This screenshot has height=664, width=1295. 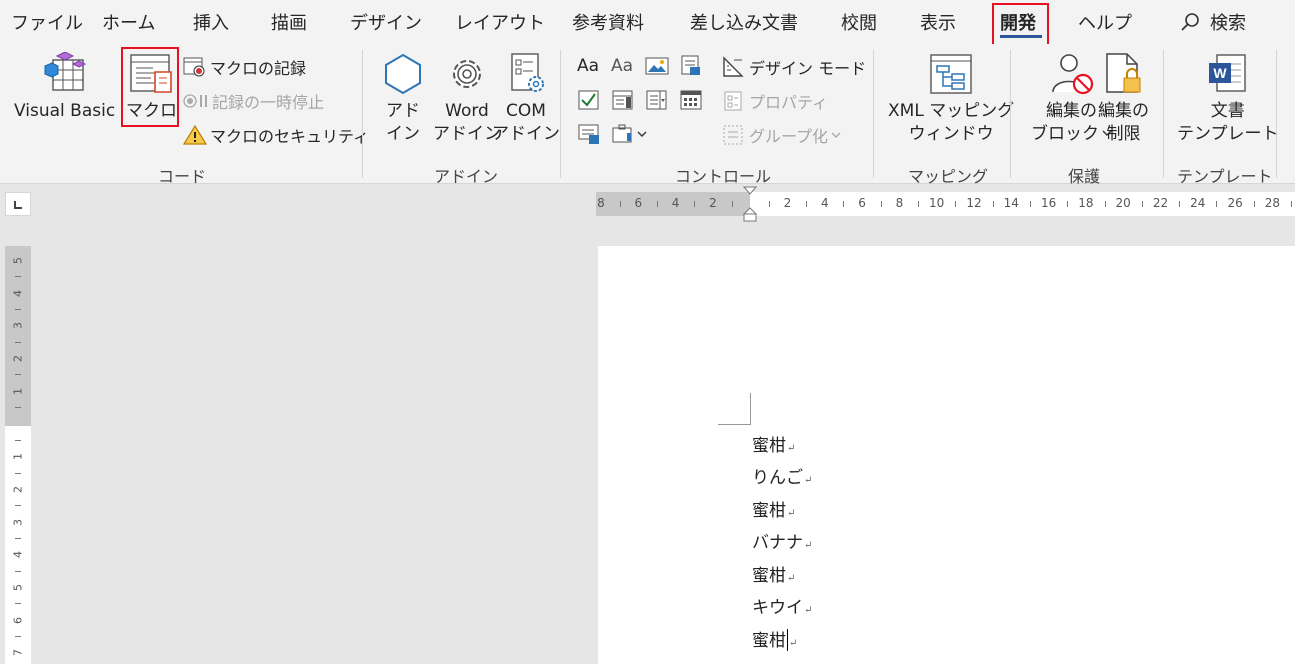 What do you see at coordinates (526, 134) in the screenshot?
I see `com-addin-label-2: アドイン` at bounding box center [526, 134].